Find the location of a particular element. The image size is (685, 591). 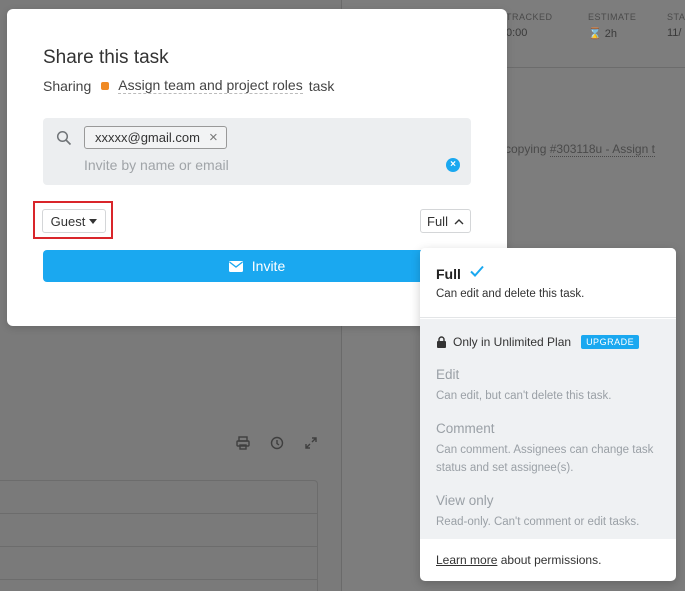

upgrade-badge: UPGRADE is located at coordinates (610, 342).